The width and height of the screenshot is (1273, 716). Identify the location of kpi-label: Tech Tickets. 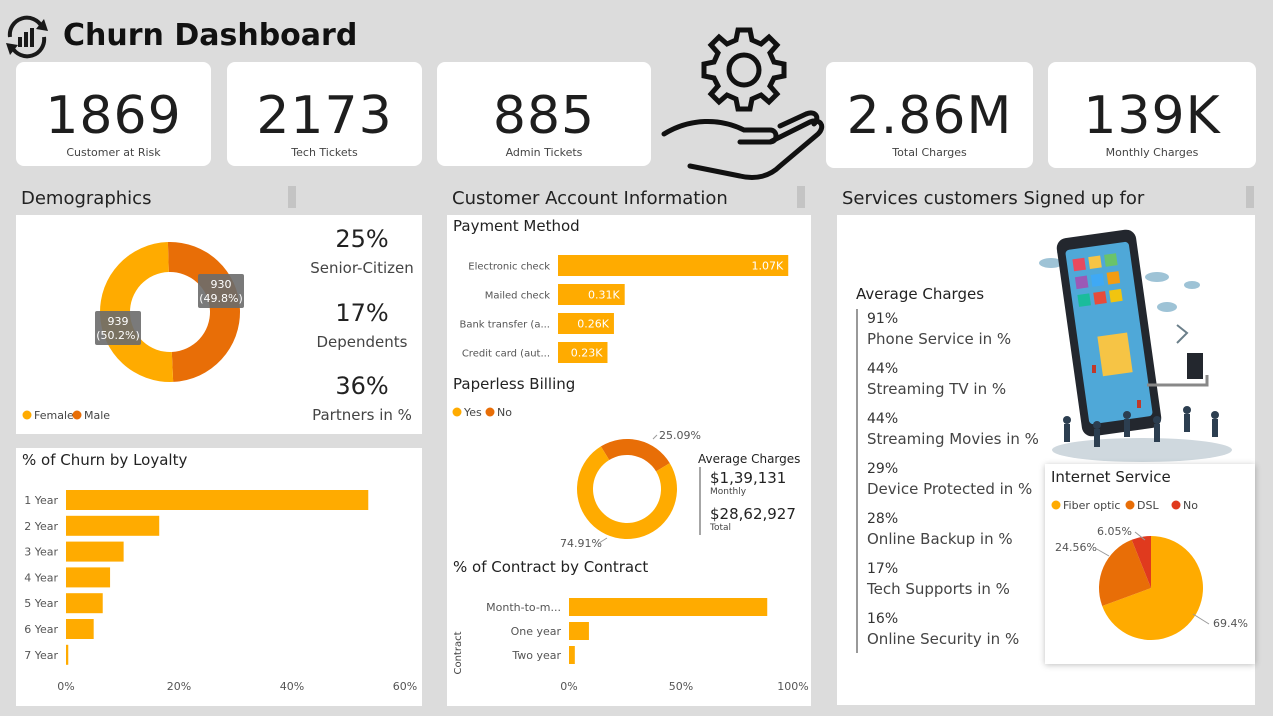
(324, 152).